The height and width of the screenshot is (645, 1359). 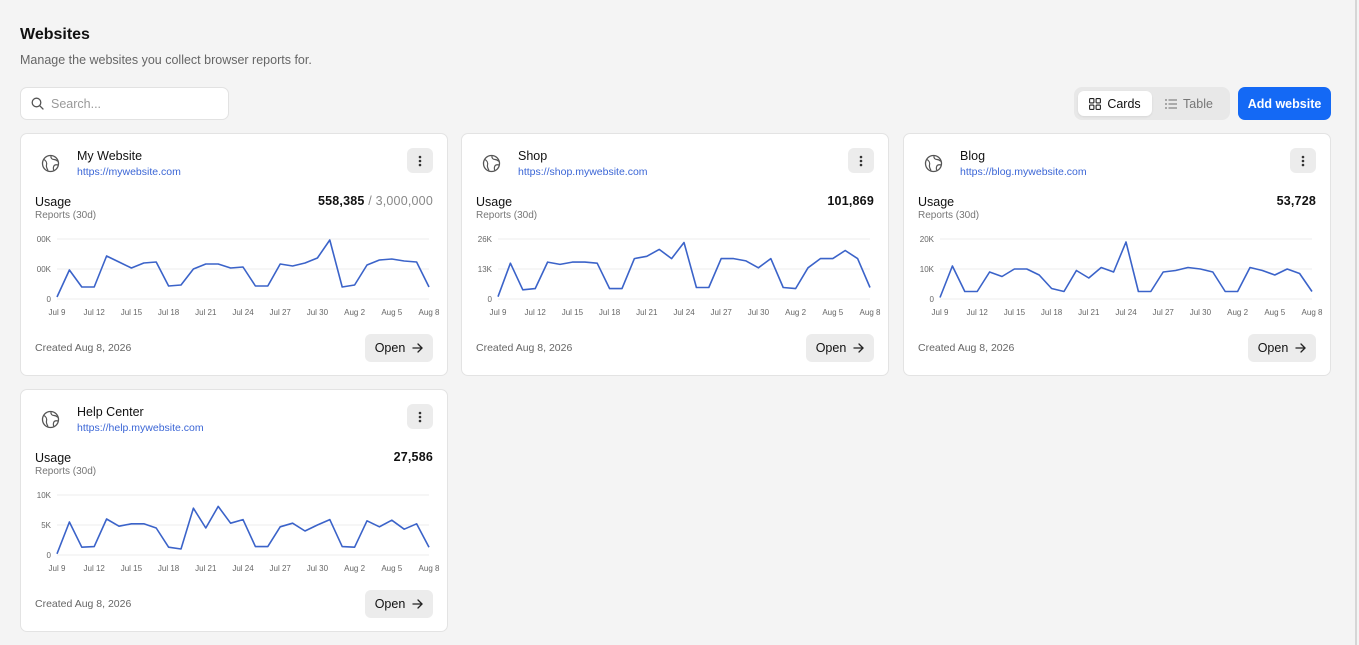 I want to click on usage-value: 27,586, so click(x=413, y=457).